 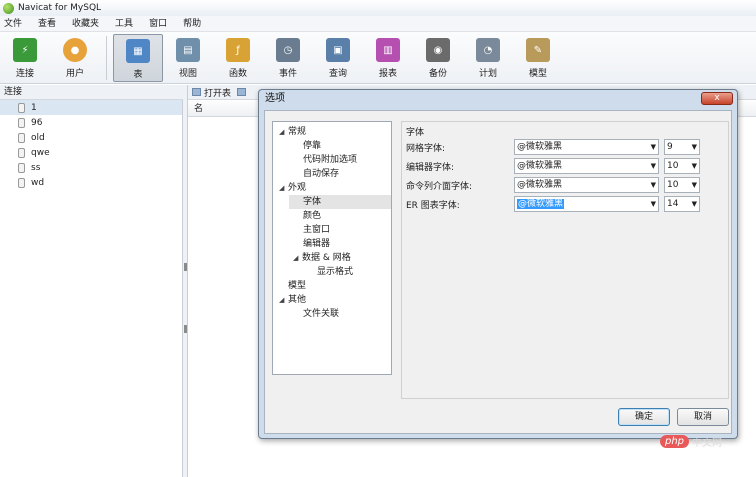 What do you see at coordinates (138, 58) in the screenshot?
I see `toolbar-table-button: ▦ 表` at bounding box center [138, 58].